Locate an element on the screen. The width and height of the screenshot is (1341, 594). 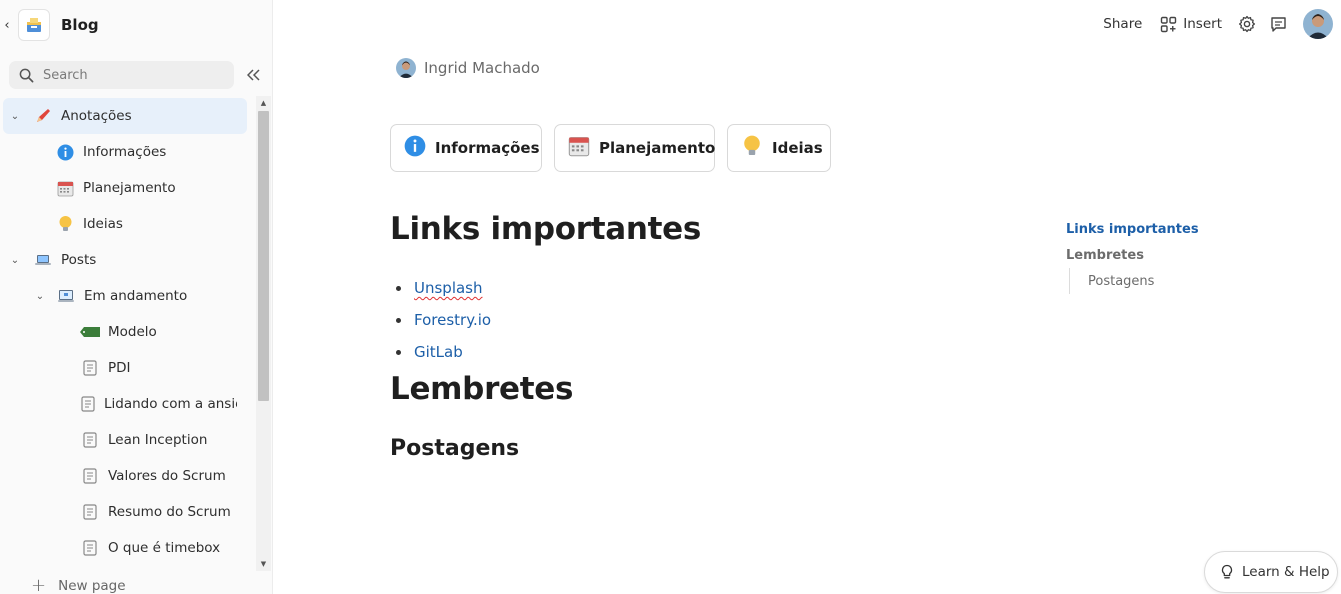
sidebar-item-label: PDI is located at coordinates (119, 368).